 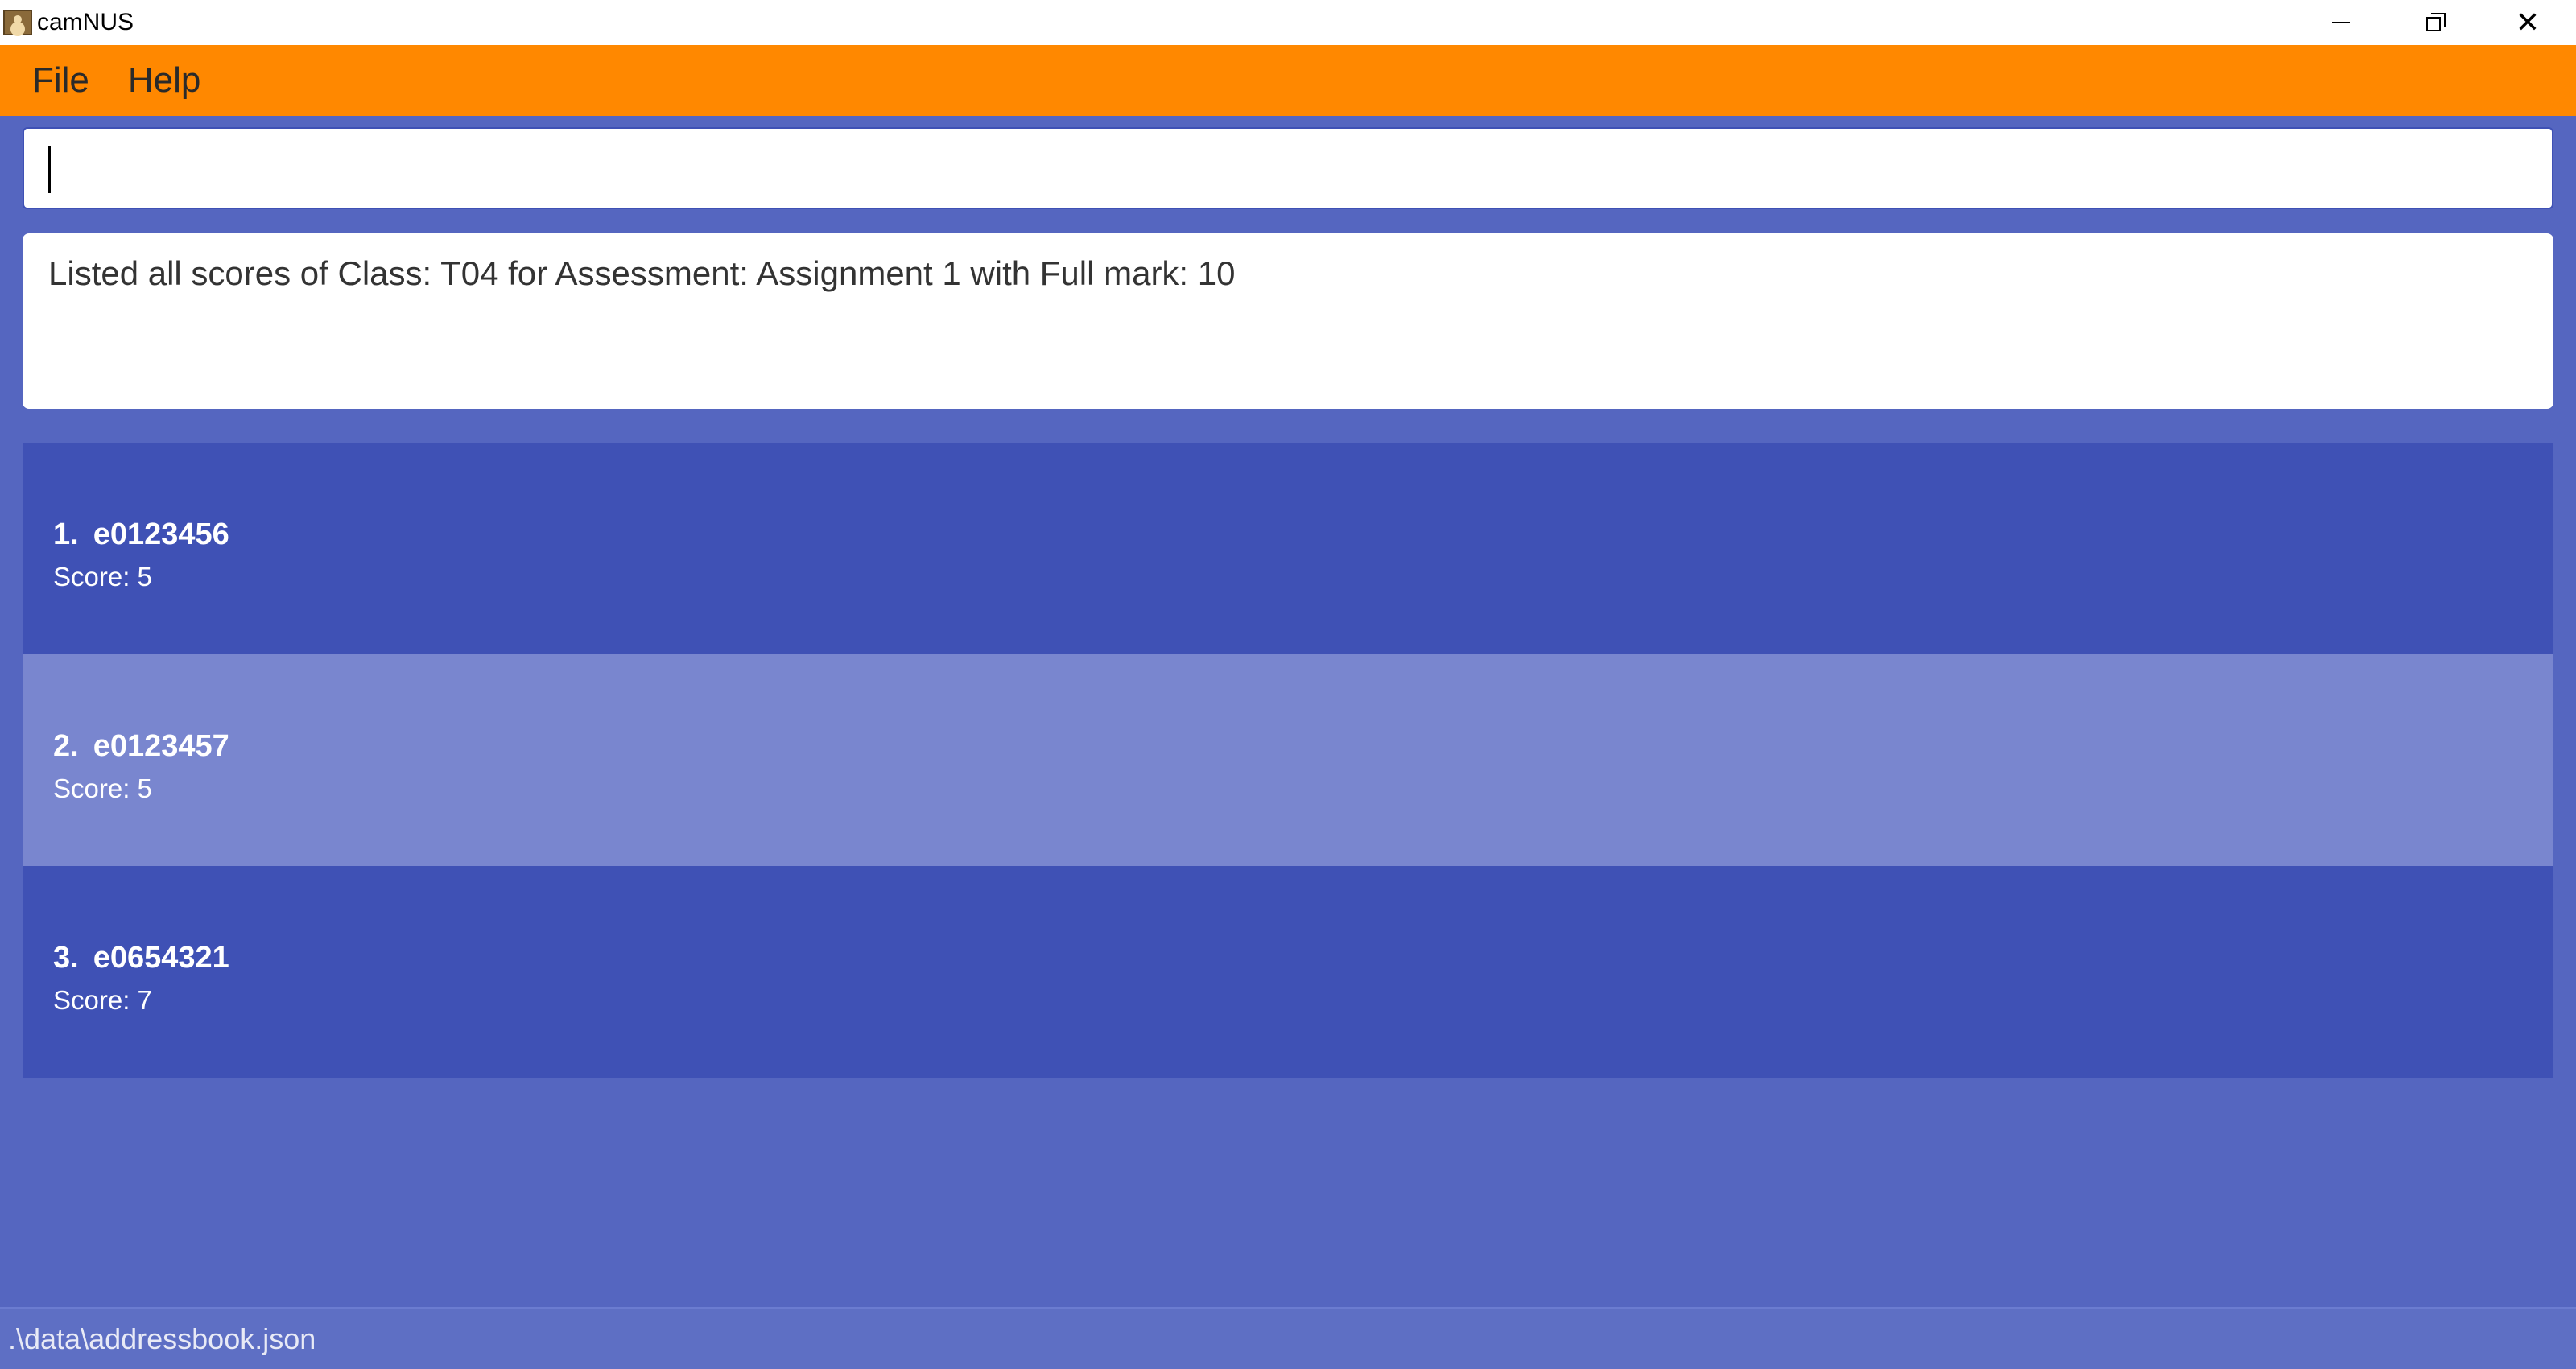 What do you see at coordinates (17, 22) in the screenshot?
I see `app-icon` at bounding box center [17, 22].